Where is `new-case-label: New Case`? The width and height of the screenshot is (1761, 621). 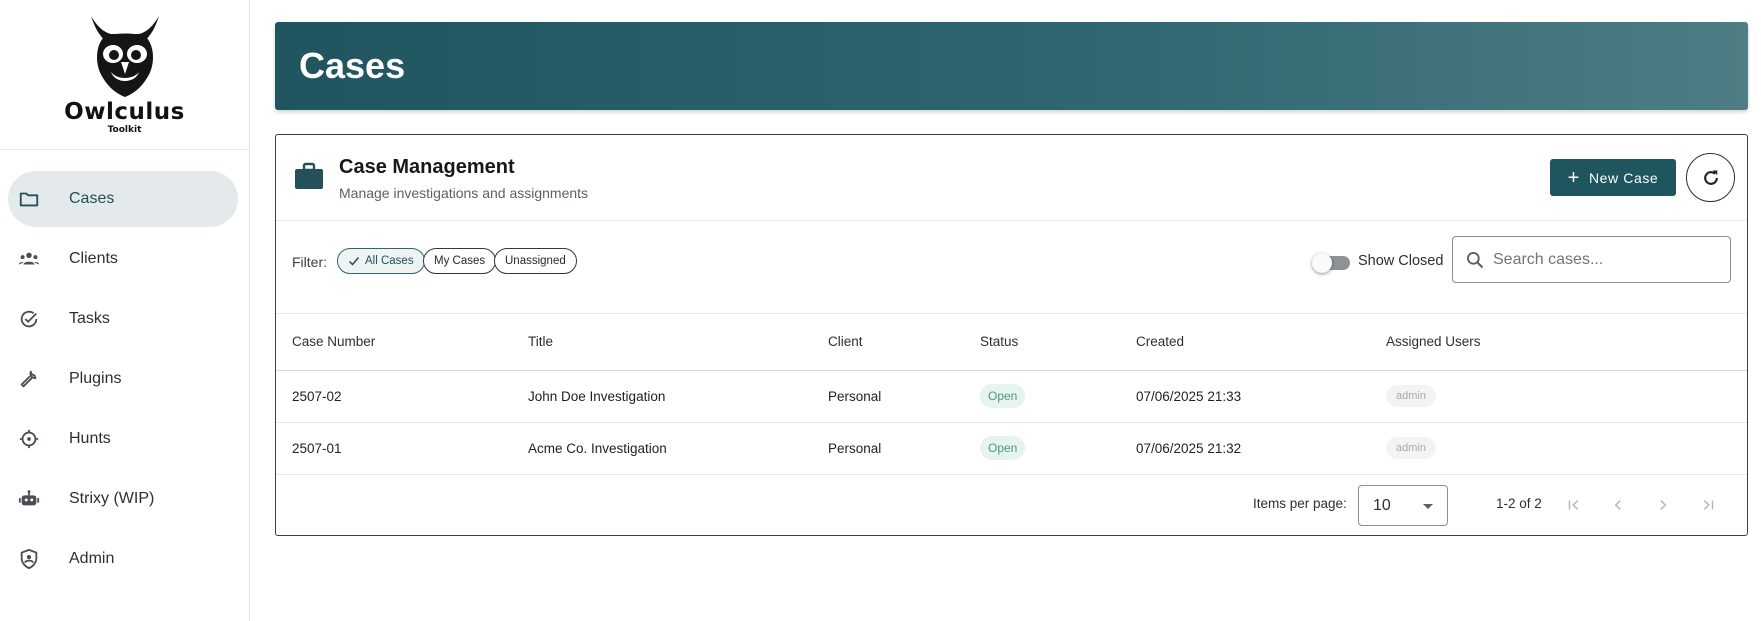
new-case-label: New Case is located at coordinates (1623, 177).